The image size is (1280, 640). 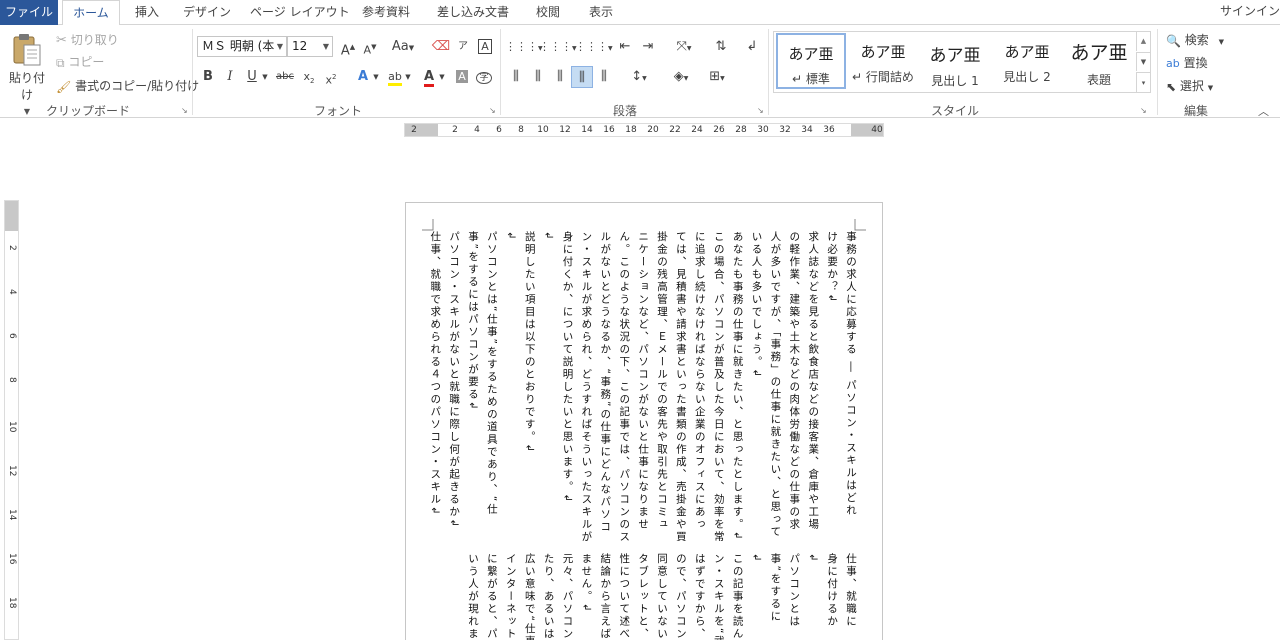 What do you see at coordinates (386, 12) in the screenshot?
I see `tab-references: 参考資料` at bounding box center [386, 12].